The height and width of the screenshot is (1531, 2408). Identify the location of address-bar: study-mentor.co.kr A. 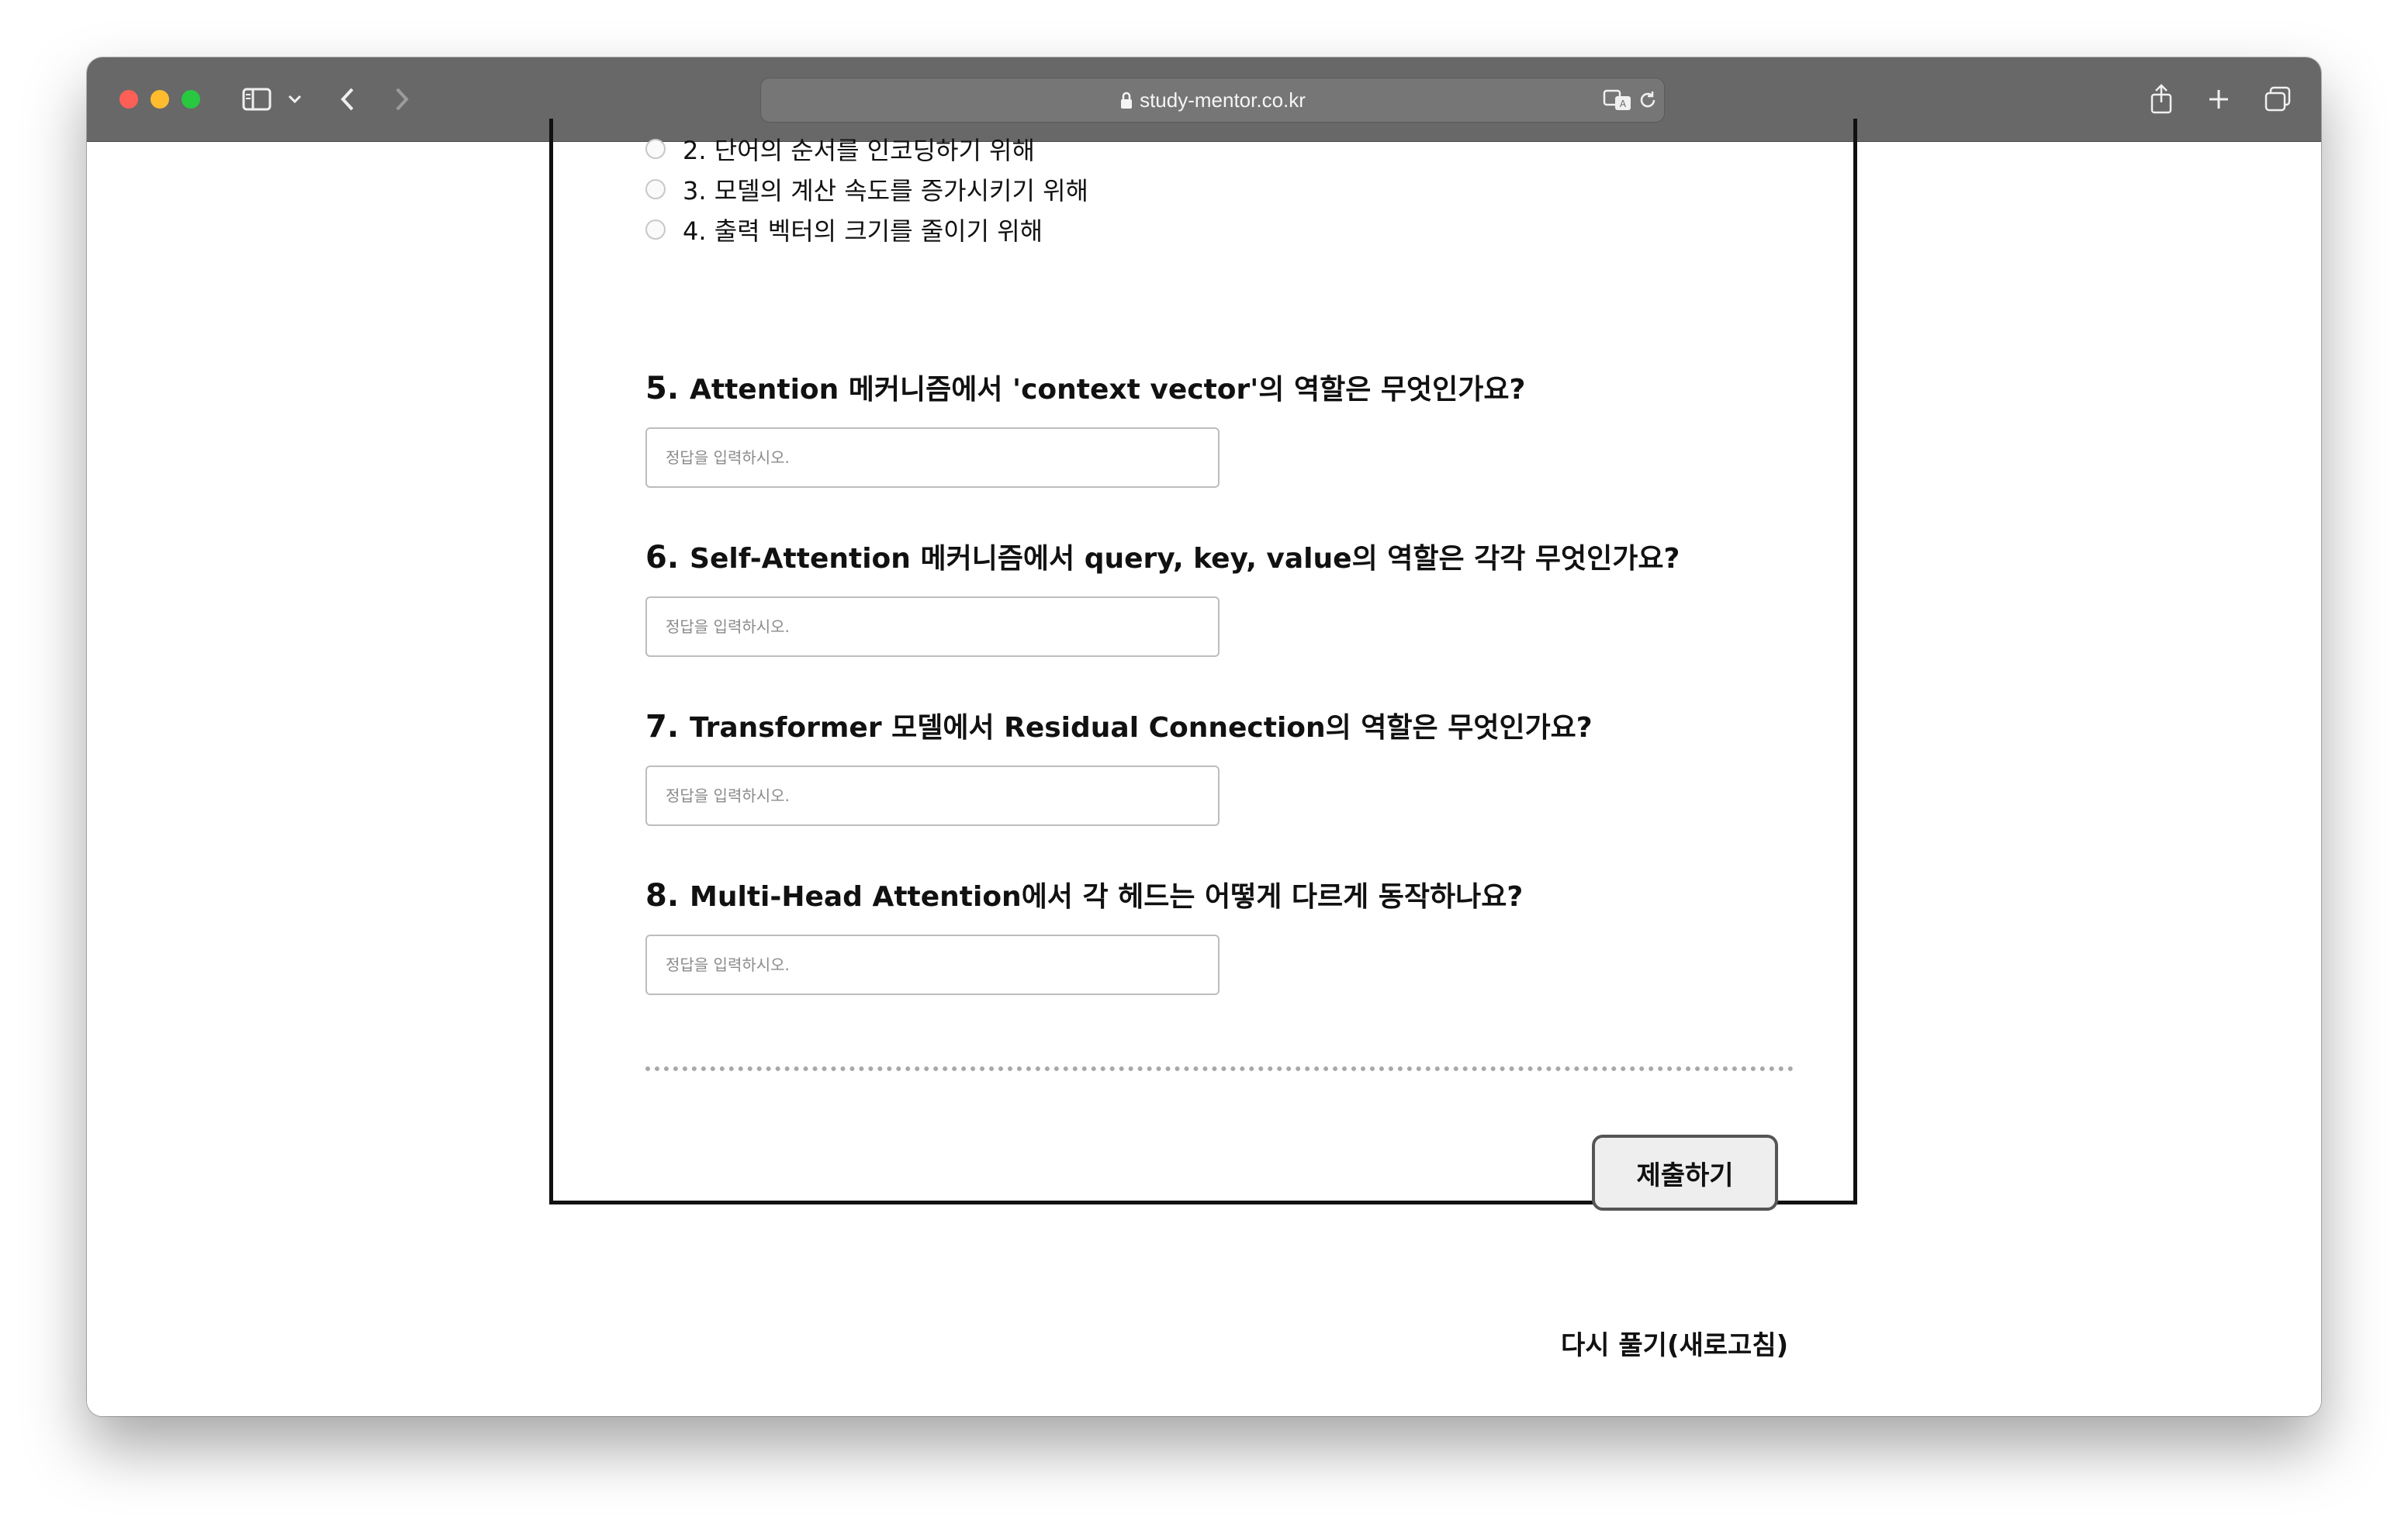
(1212, 100).